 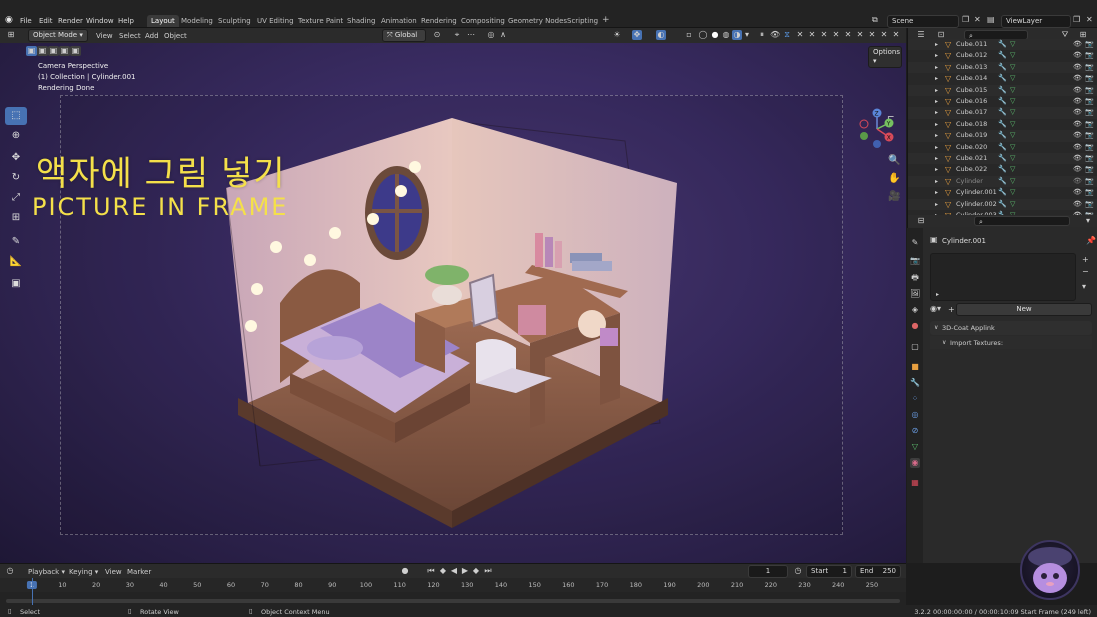 I want to click on wireframe-shading-icon: ◯, so click(x=703, y=35).